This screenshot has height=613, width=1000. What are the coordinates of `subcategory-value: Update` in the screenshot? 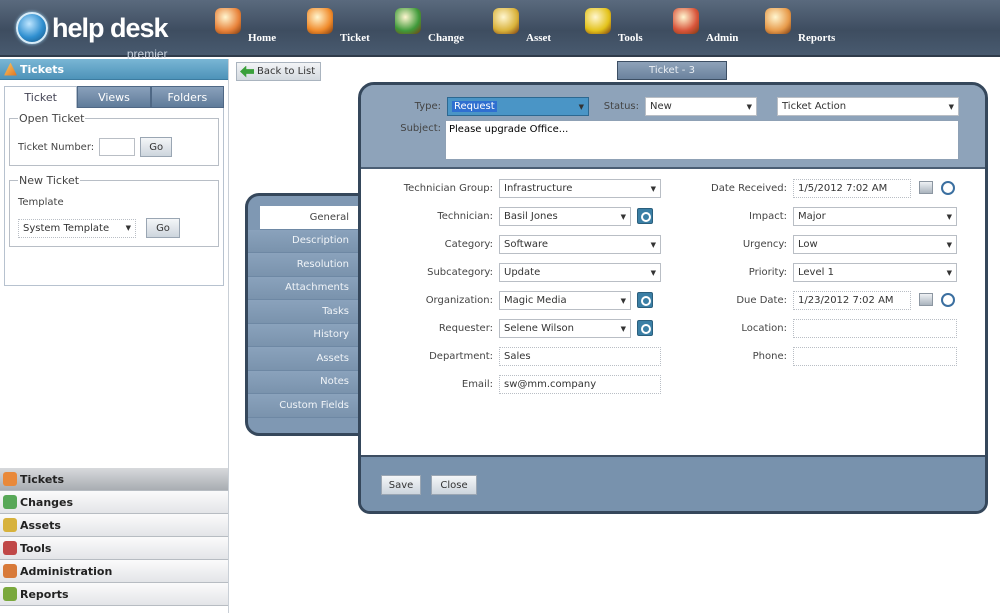 It's located at (522, 272).